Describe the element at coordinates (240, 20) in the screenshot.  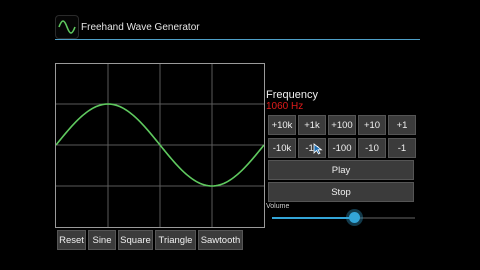
I see `action-bar: Freehand Wave Generator` at that location.